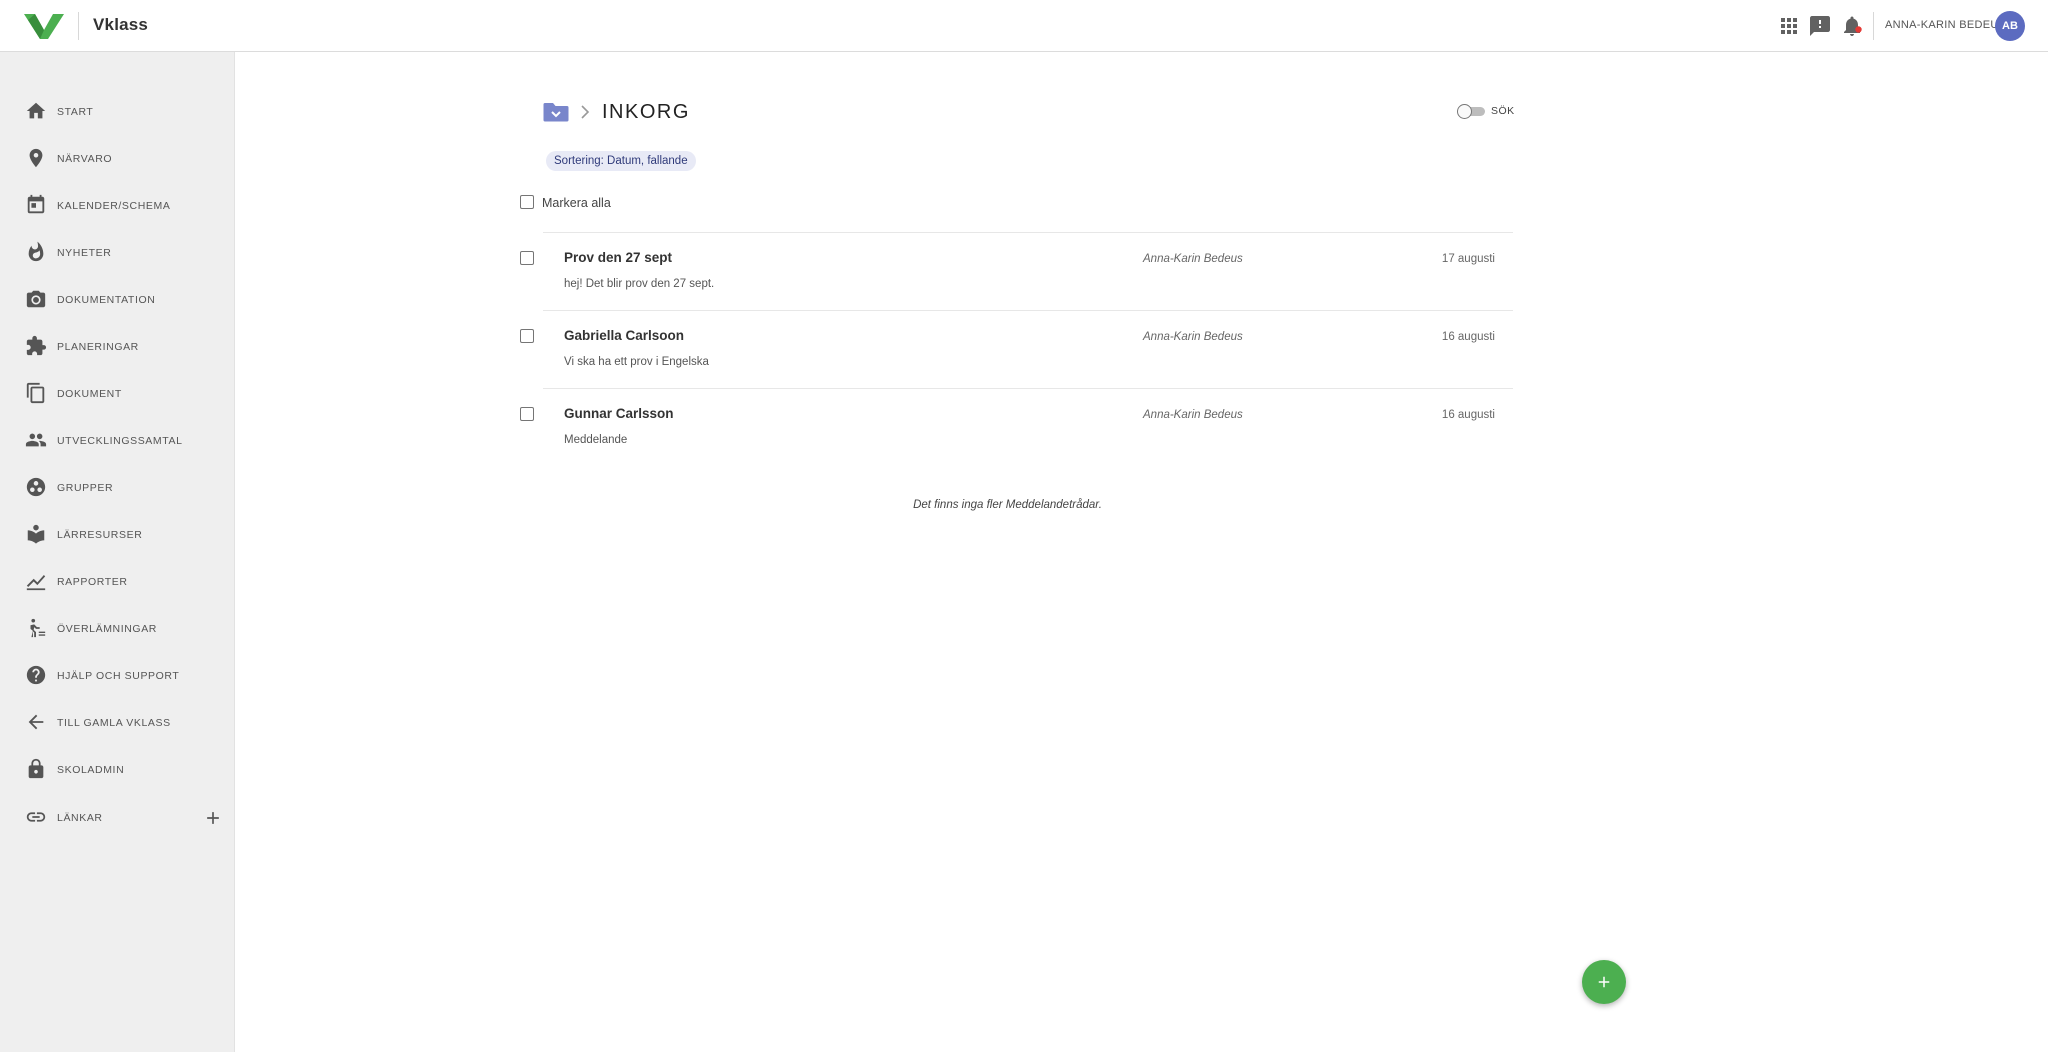 The height and width of the screenshot is (1052, 2048). Describe the element at coordinates (556, 112) in the screenshot. I see `folder-icon` at that location.